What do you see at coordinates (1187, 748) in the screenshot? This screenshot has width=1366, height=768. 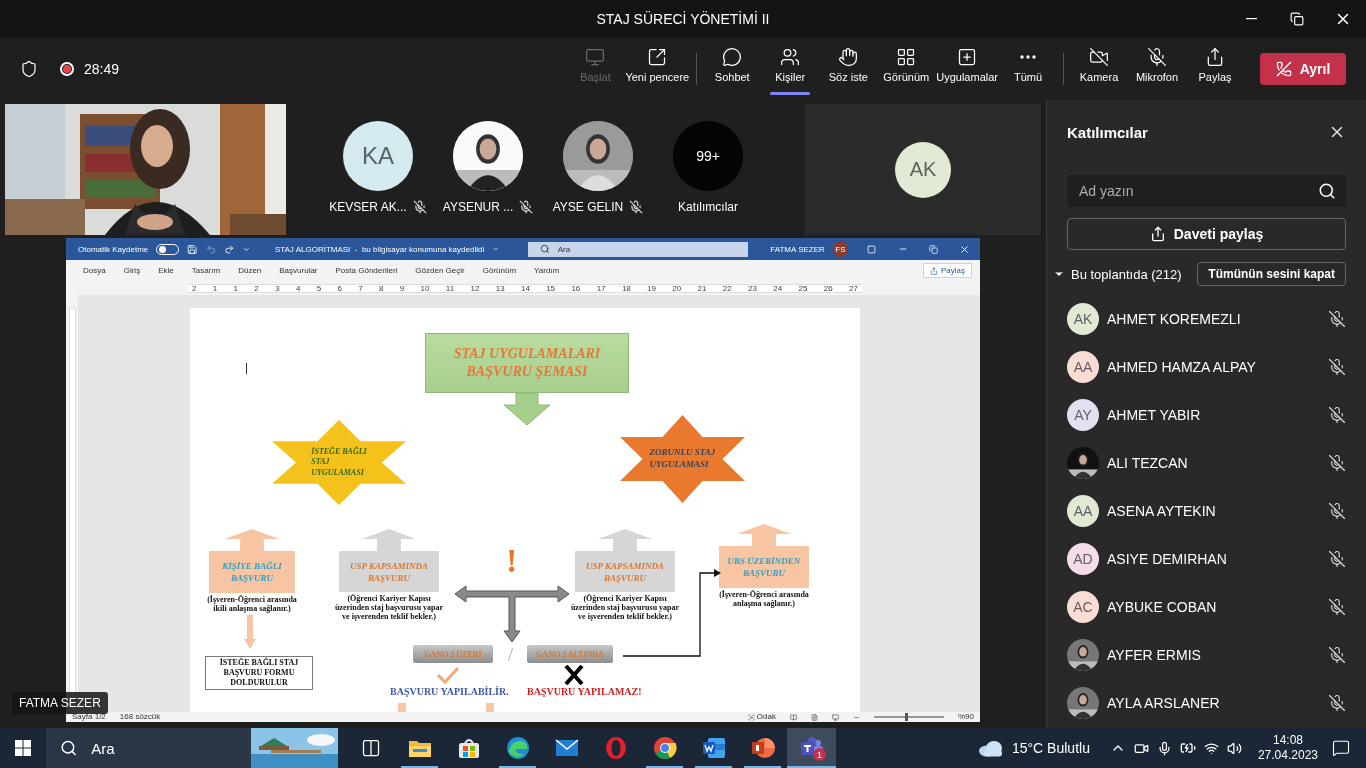 I see `battery-icon` at bounding box center [1187, 748].